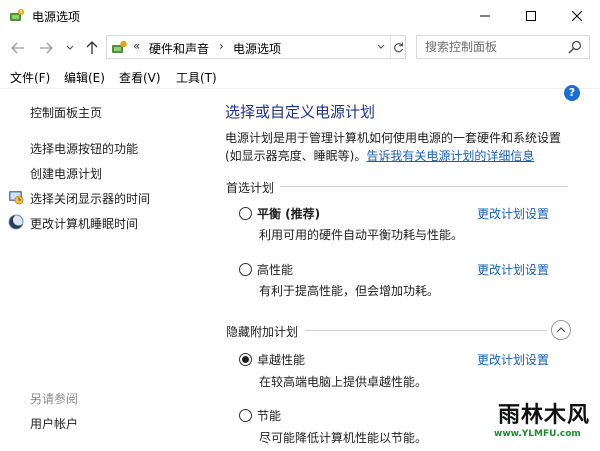 The width and height of the screenshot is (600, 451). I want to click on refresh-button, so click(398, 47).